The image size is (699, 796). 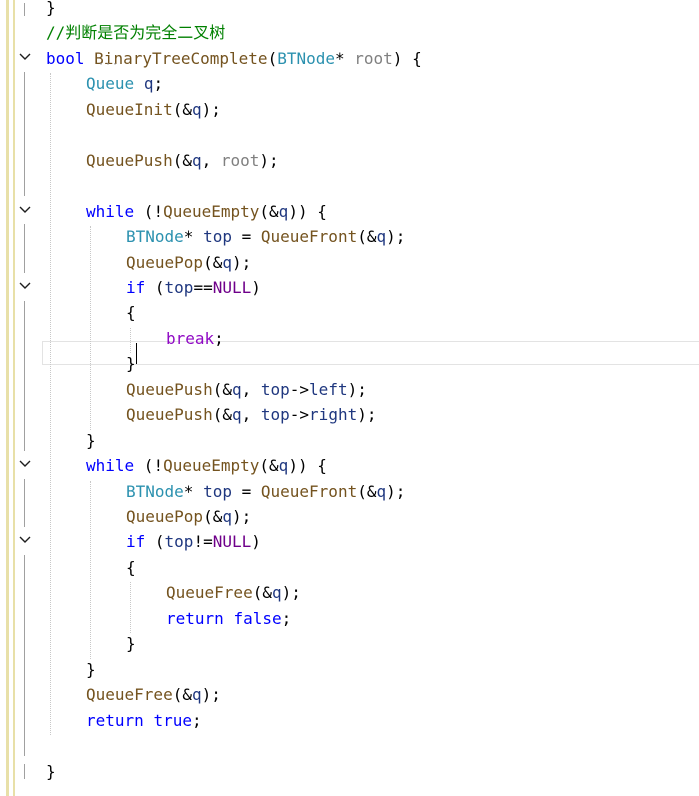 I want to click on code-token: QueuePop, so click(x=165, y=262).